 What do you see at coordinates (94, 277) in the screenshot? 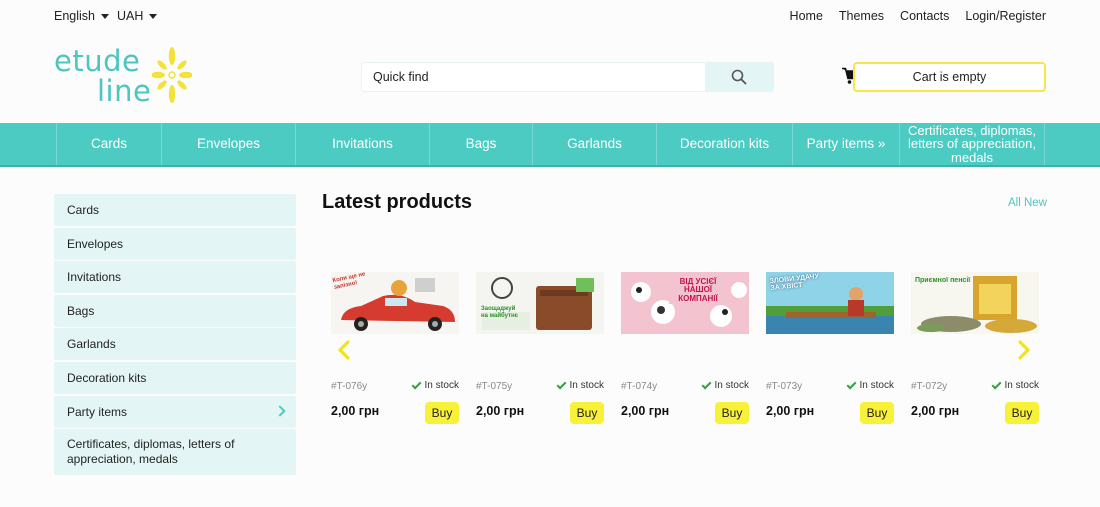
I see `sidebar-item-label: Invitations` at bounding box center [94, 277].